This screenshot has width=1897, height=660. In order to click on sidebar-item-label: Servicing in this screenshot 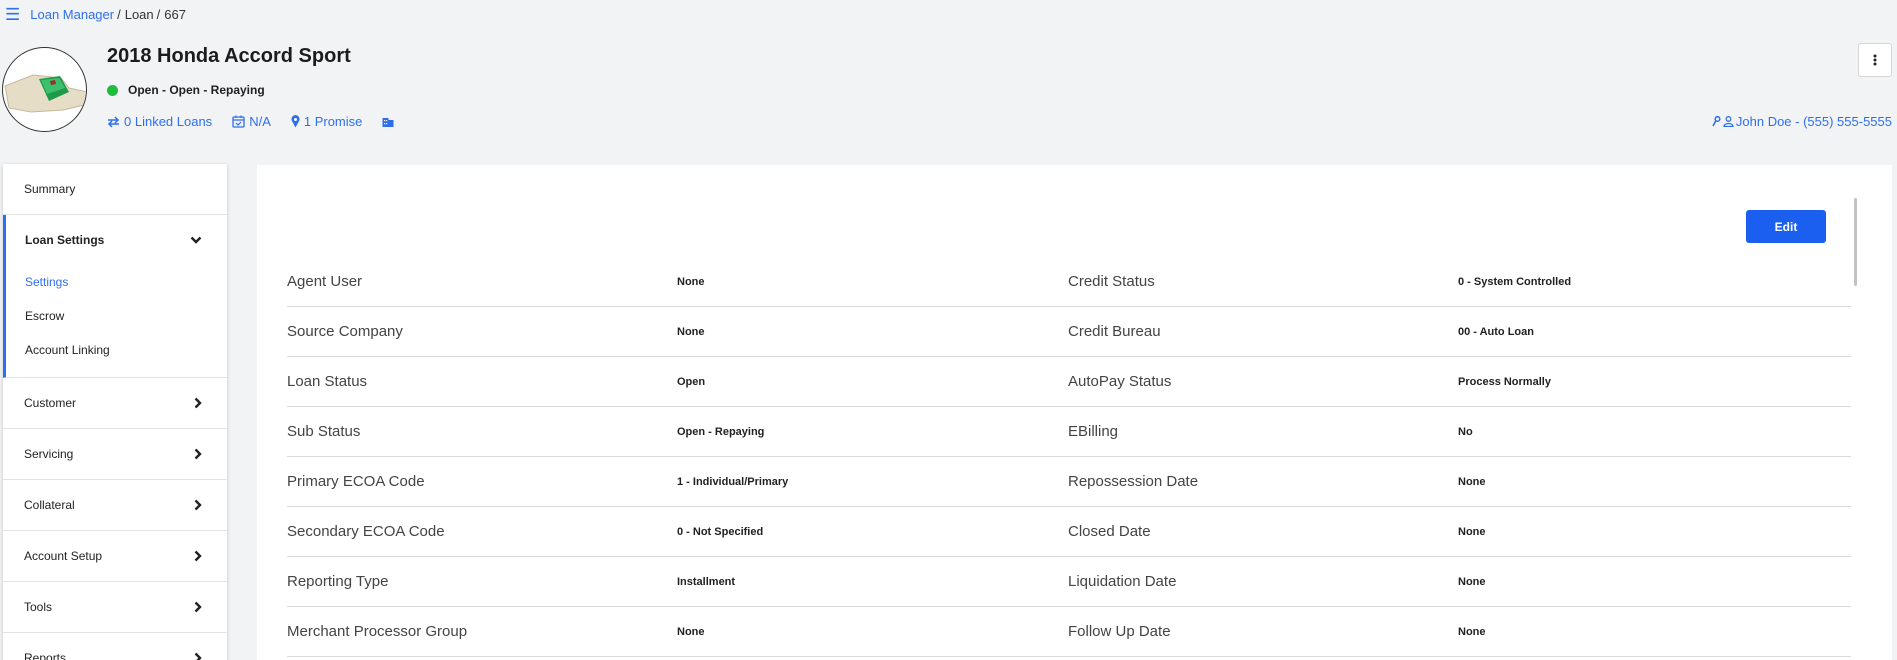, I will do `click(49, 454)`.